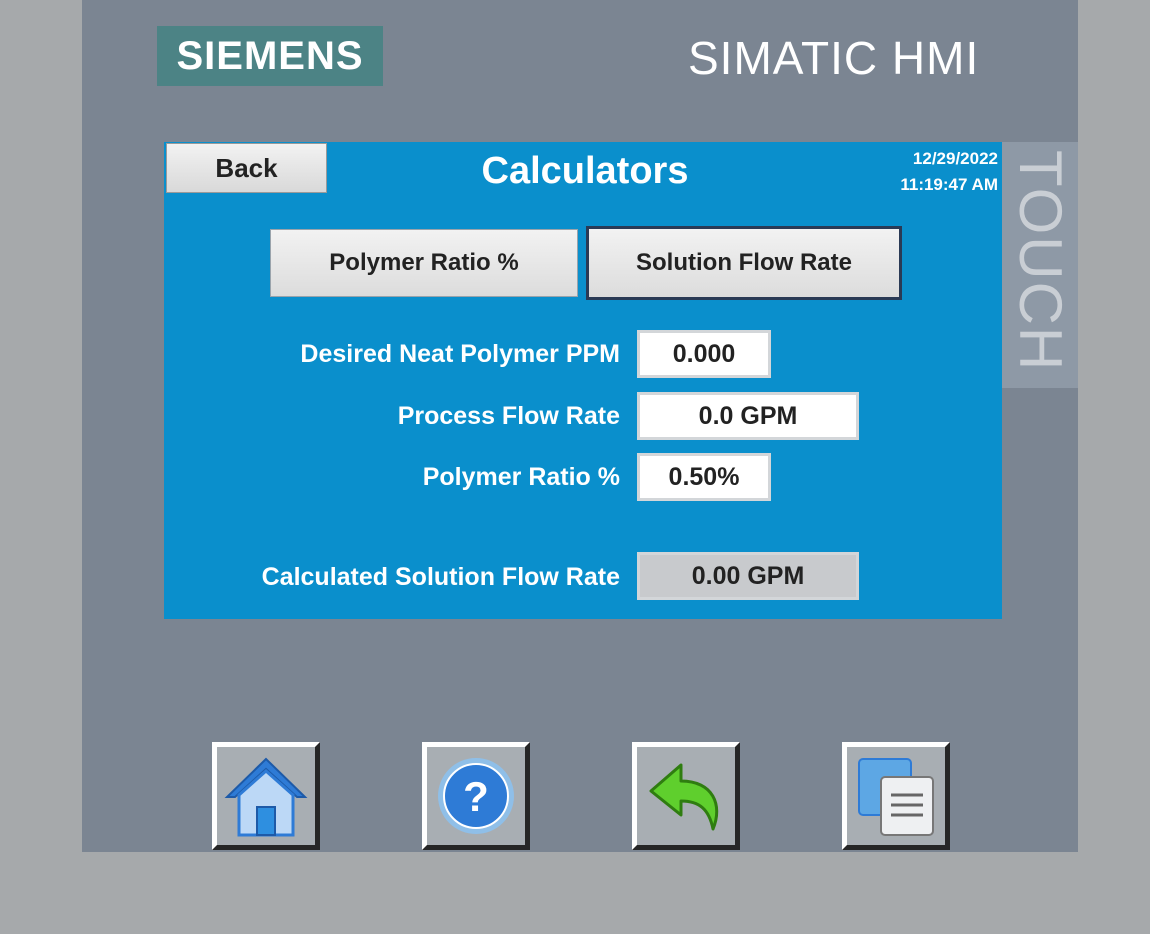 The image size is (1150, 934). I want to click on home-button, so click(266, 796).